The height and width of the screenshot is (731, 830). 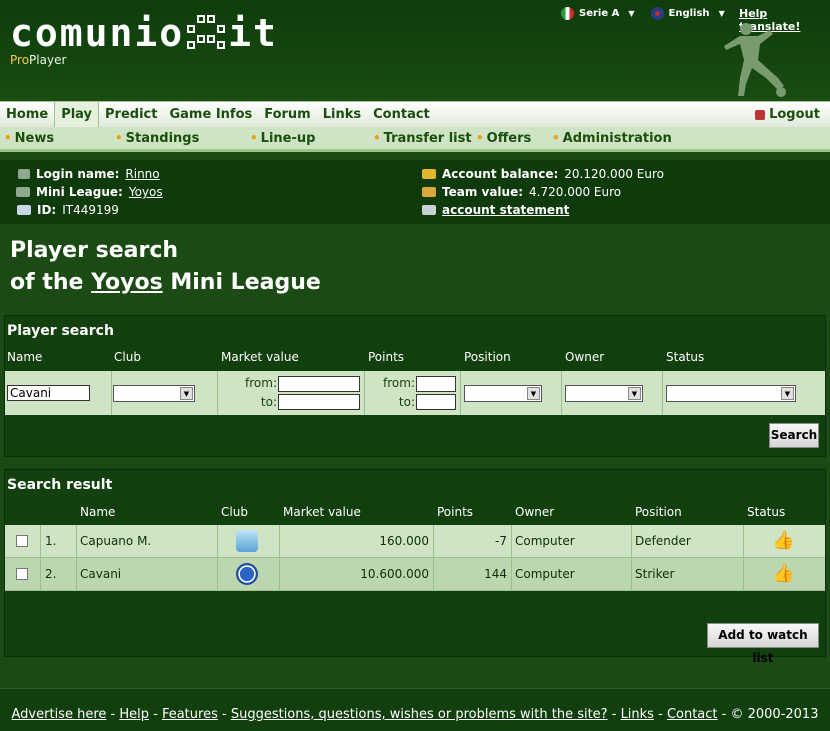 I want to click on owner-select: ▼, so click(x=604, y=393).